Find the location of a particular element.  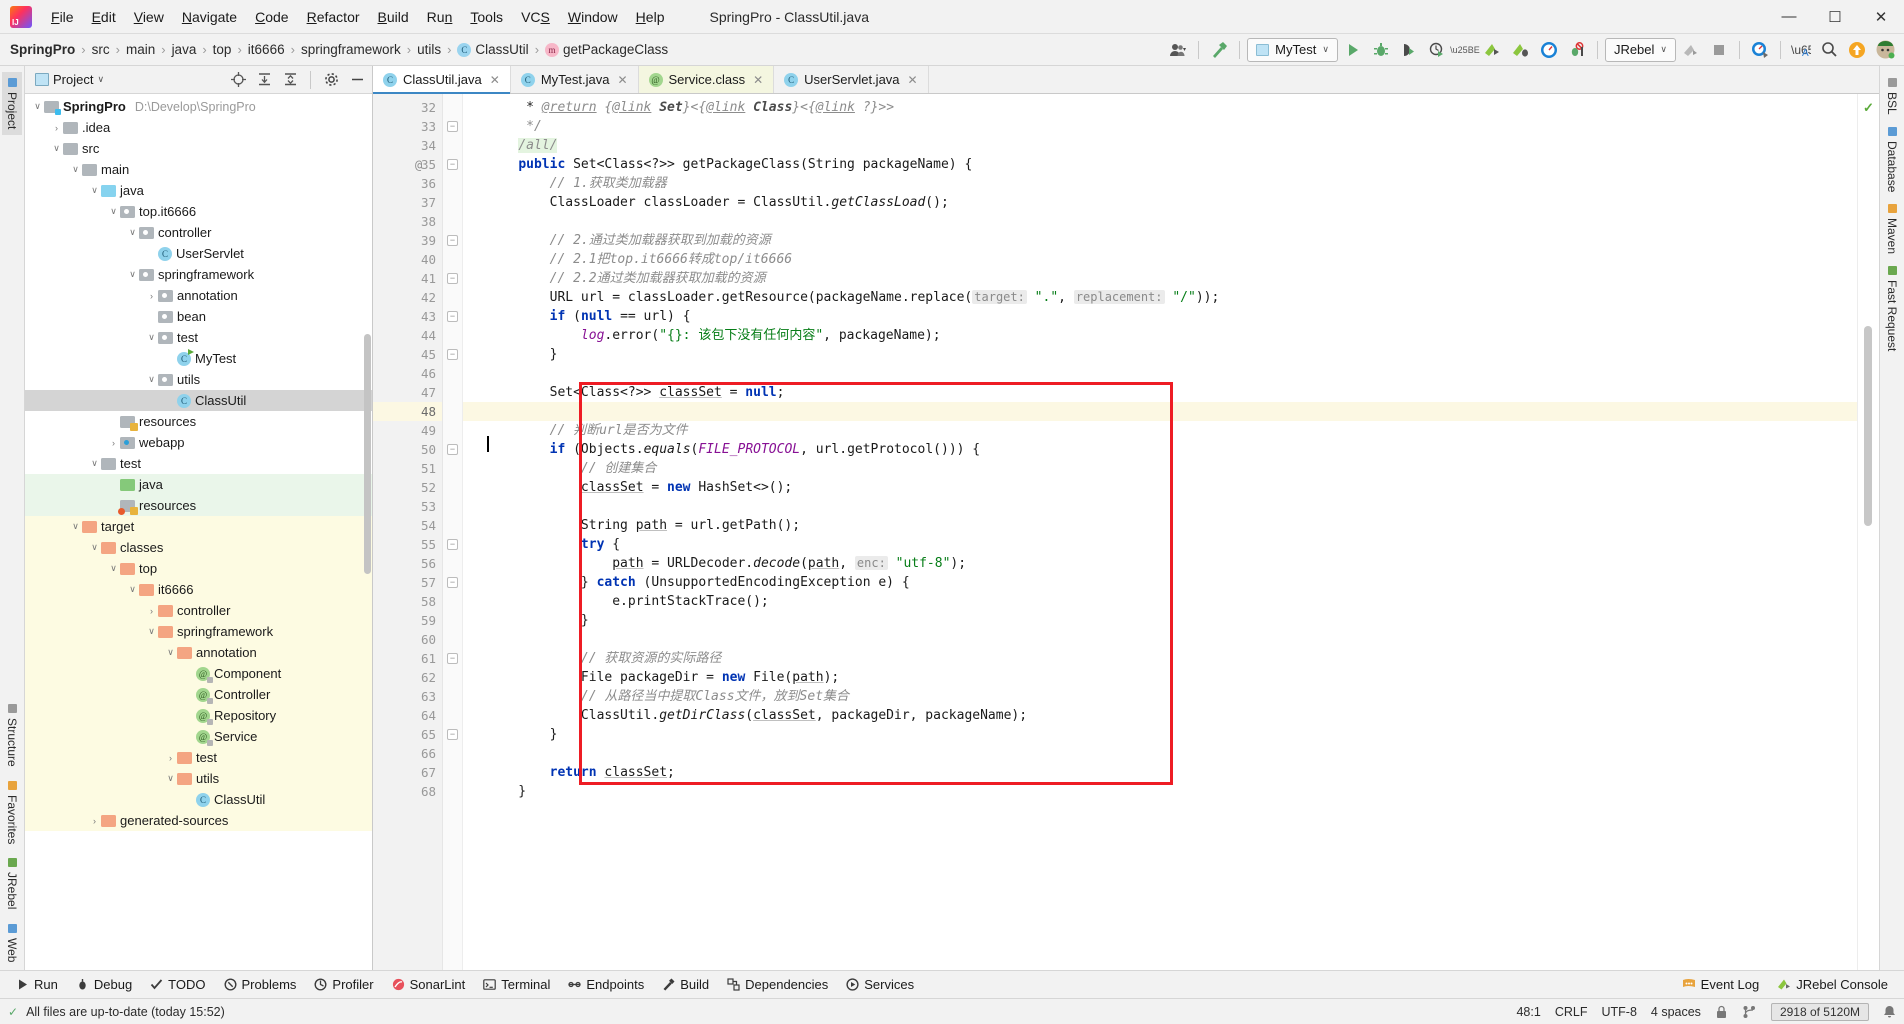

menu-item-view: View is located at coordinates (149, 17).